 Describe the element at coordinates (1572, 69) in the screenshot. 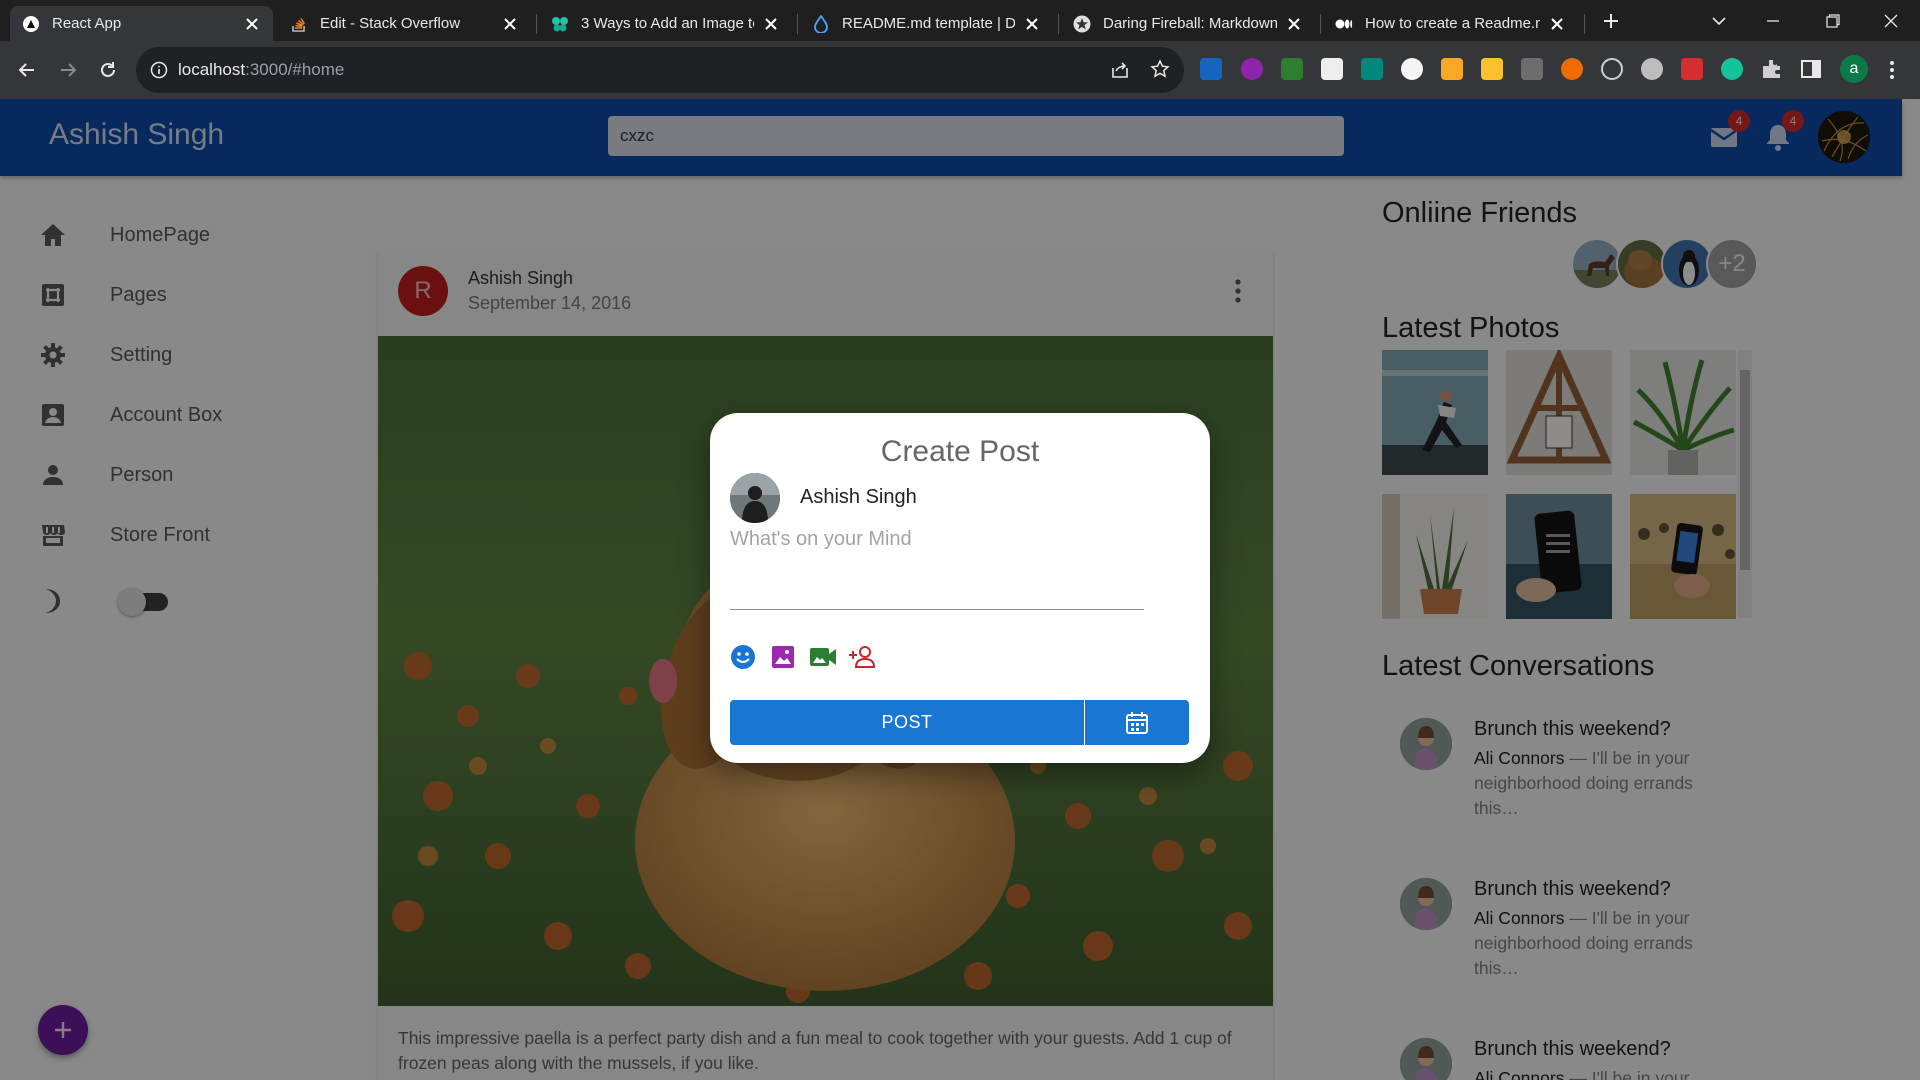

I see `extension-color-icon` at that location.